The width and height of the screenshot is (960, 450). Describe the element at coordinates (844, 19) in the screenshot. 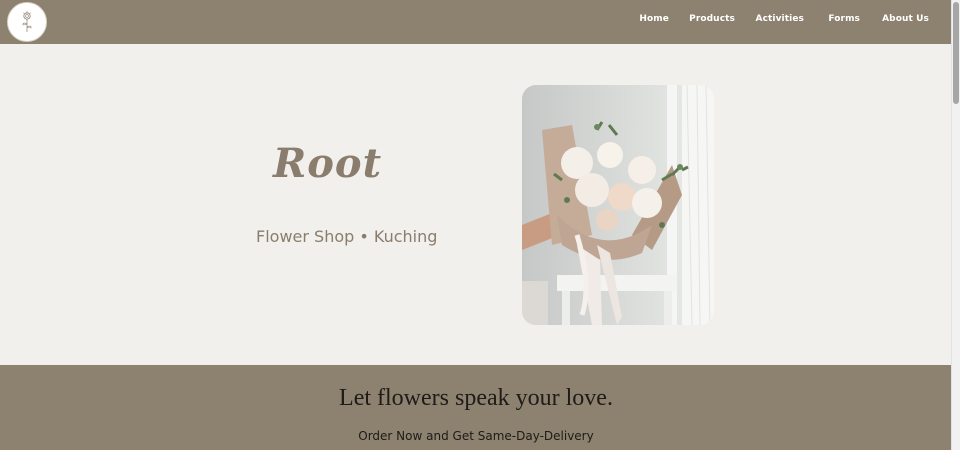

I see `nav-forms: Forms` at that location.